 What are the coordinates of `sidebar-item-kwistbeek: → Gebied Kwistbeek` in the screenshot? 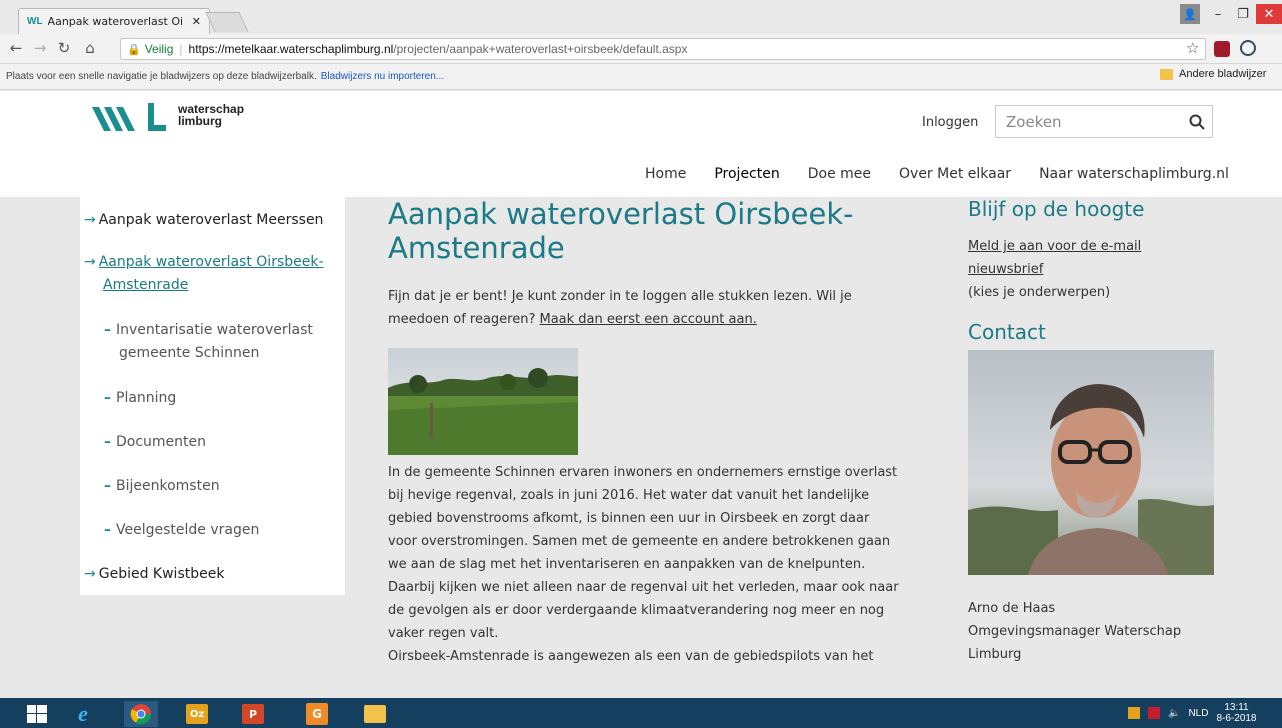 It's located at (154, 574).